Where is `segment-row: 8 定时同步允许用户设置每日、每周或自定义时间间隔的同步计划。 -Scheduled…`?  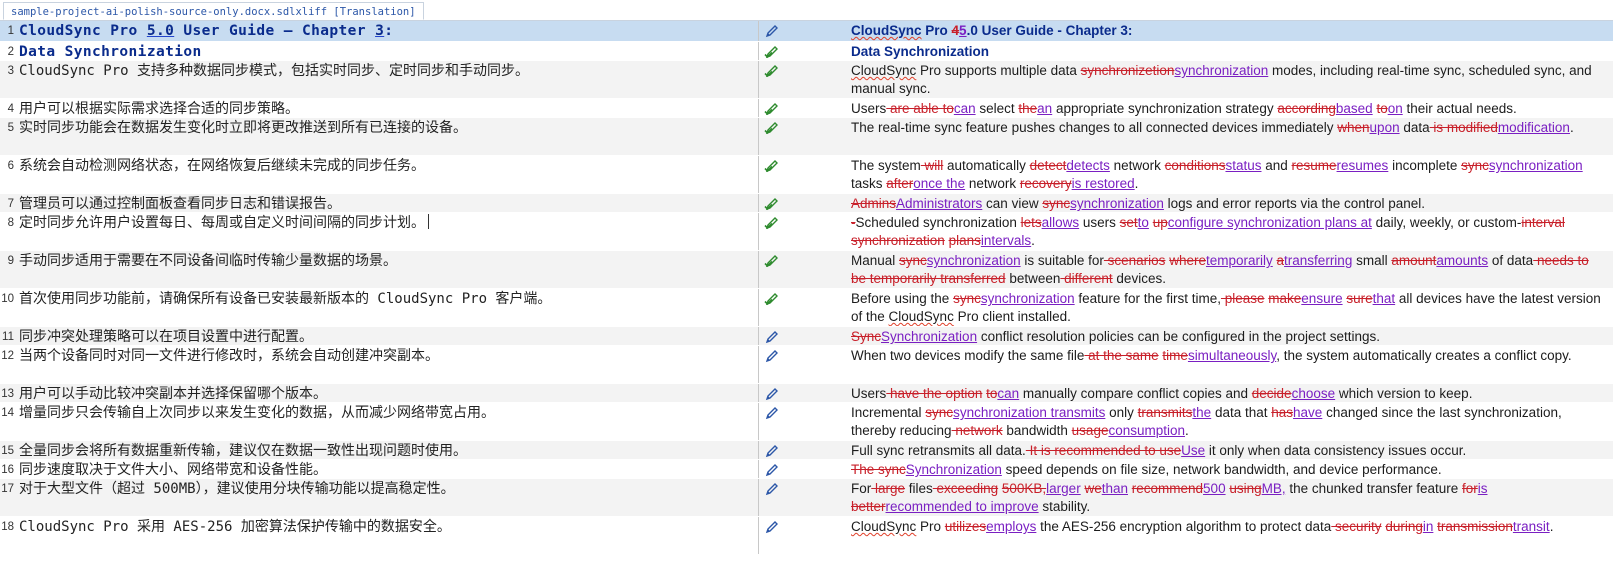 segment-row: 8 定时同步允许用户设置每日、每周或自定义时间间隔的同步计划。 -Scheduled… is located at coordinates (806, 232).